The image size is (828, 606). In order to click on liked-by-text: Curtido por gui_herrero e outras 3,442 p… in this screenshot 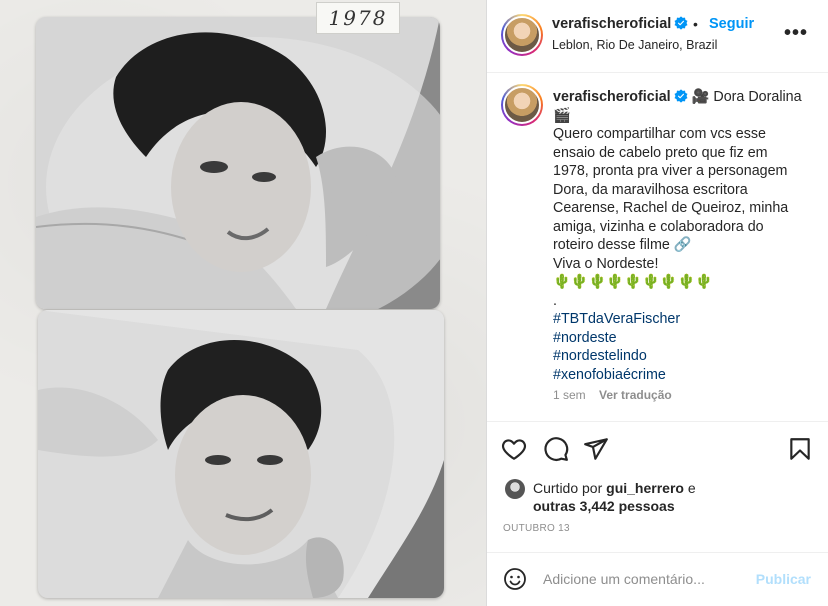, I will do `click(628, 497)`.